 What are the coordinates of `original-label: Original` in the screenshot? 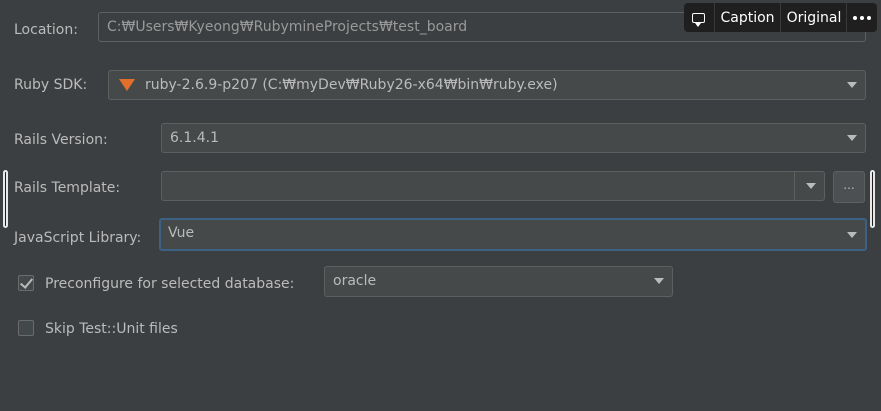 It's located at (814, 17).